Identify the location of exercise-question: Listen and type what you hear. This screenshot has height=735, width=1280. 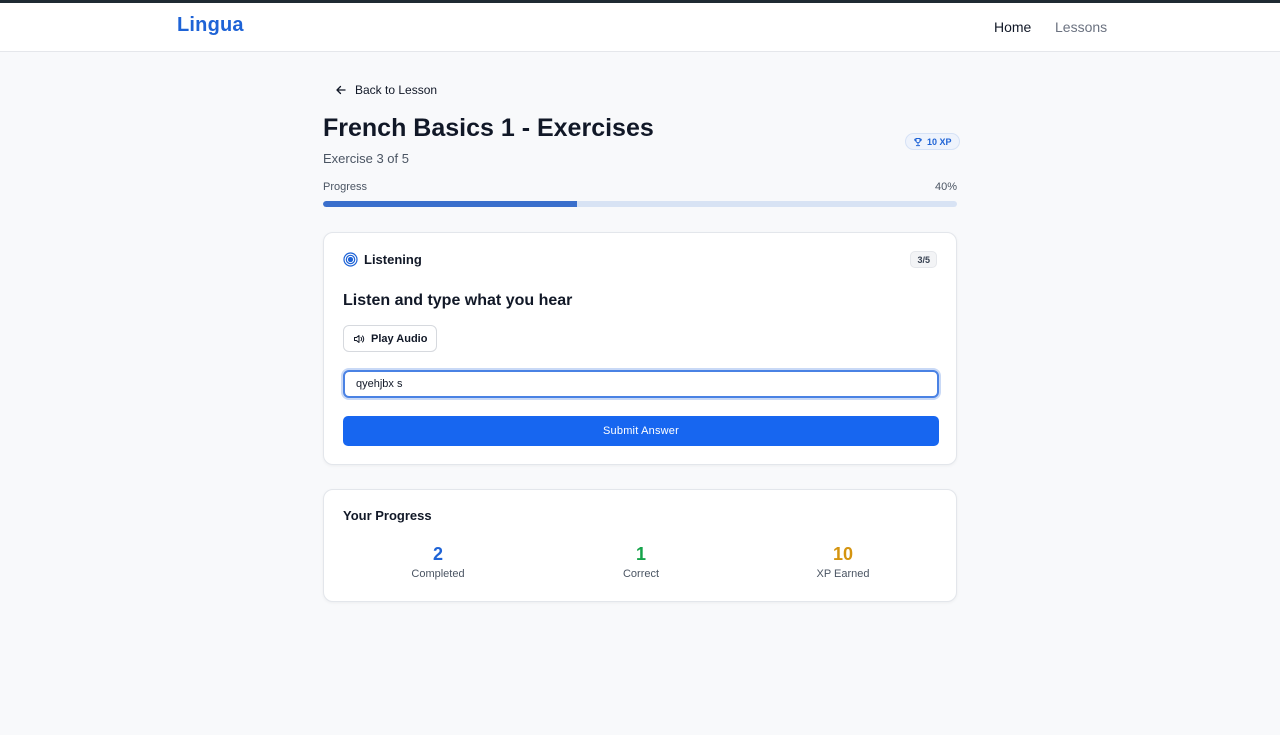
(458, 300).